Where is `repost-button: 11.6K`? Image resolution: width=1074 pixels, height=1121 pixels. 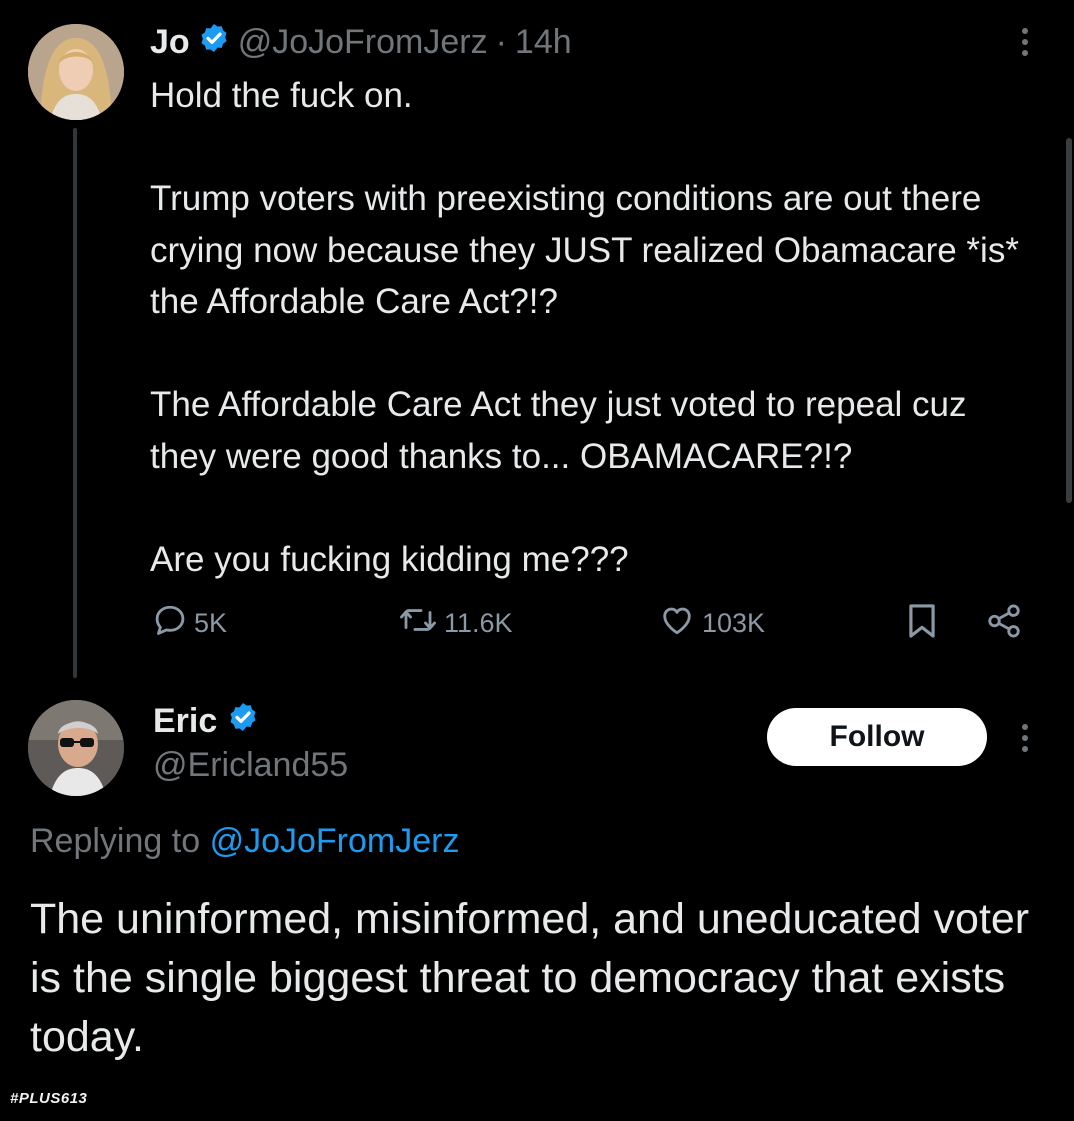
repost-button: 11.6K is located at coordinates (455, 623).